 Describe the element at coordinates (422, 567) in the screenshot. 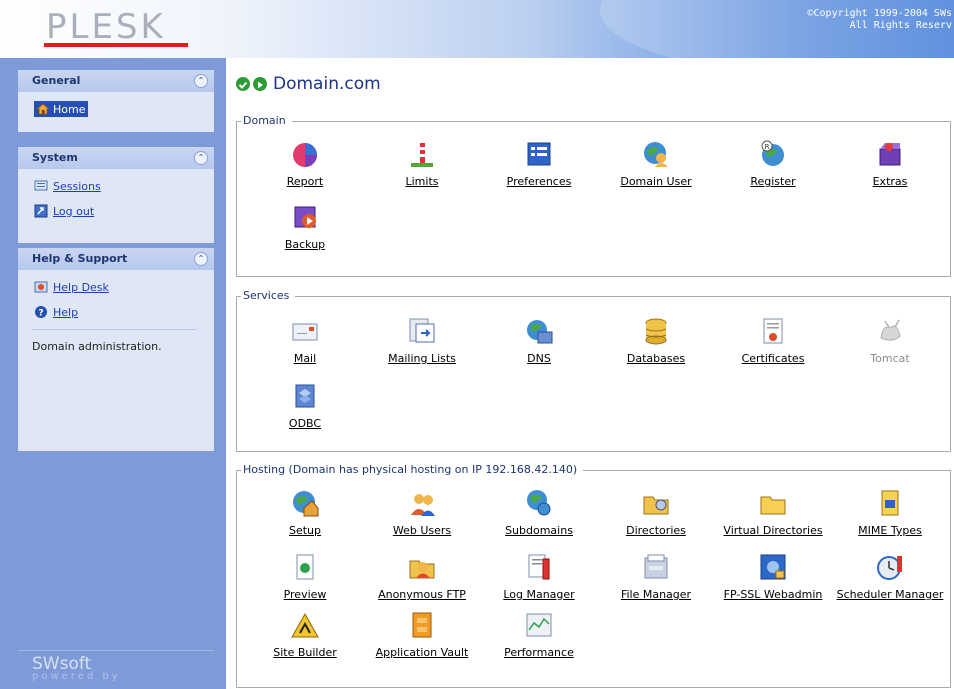

I see `anonymous-ftp-icon` at that location.